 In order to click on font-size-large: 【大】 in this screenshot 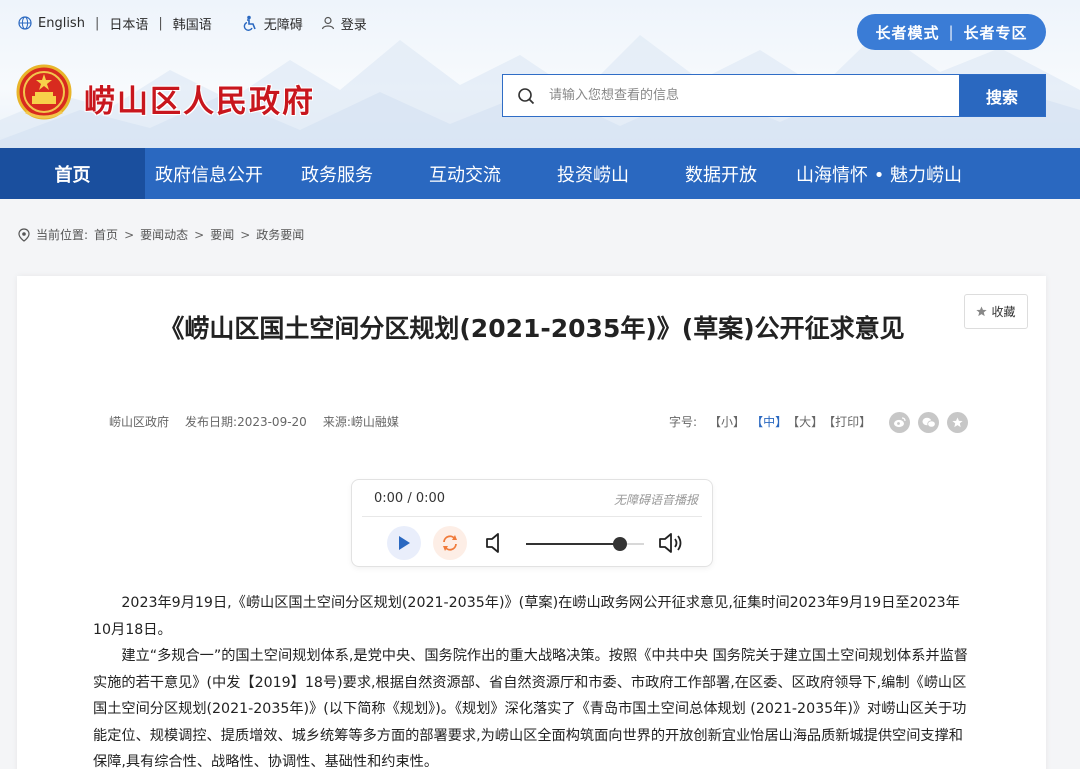, I will do `click(805, 421)`.